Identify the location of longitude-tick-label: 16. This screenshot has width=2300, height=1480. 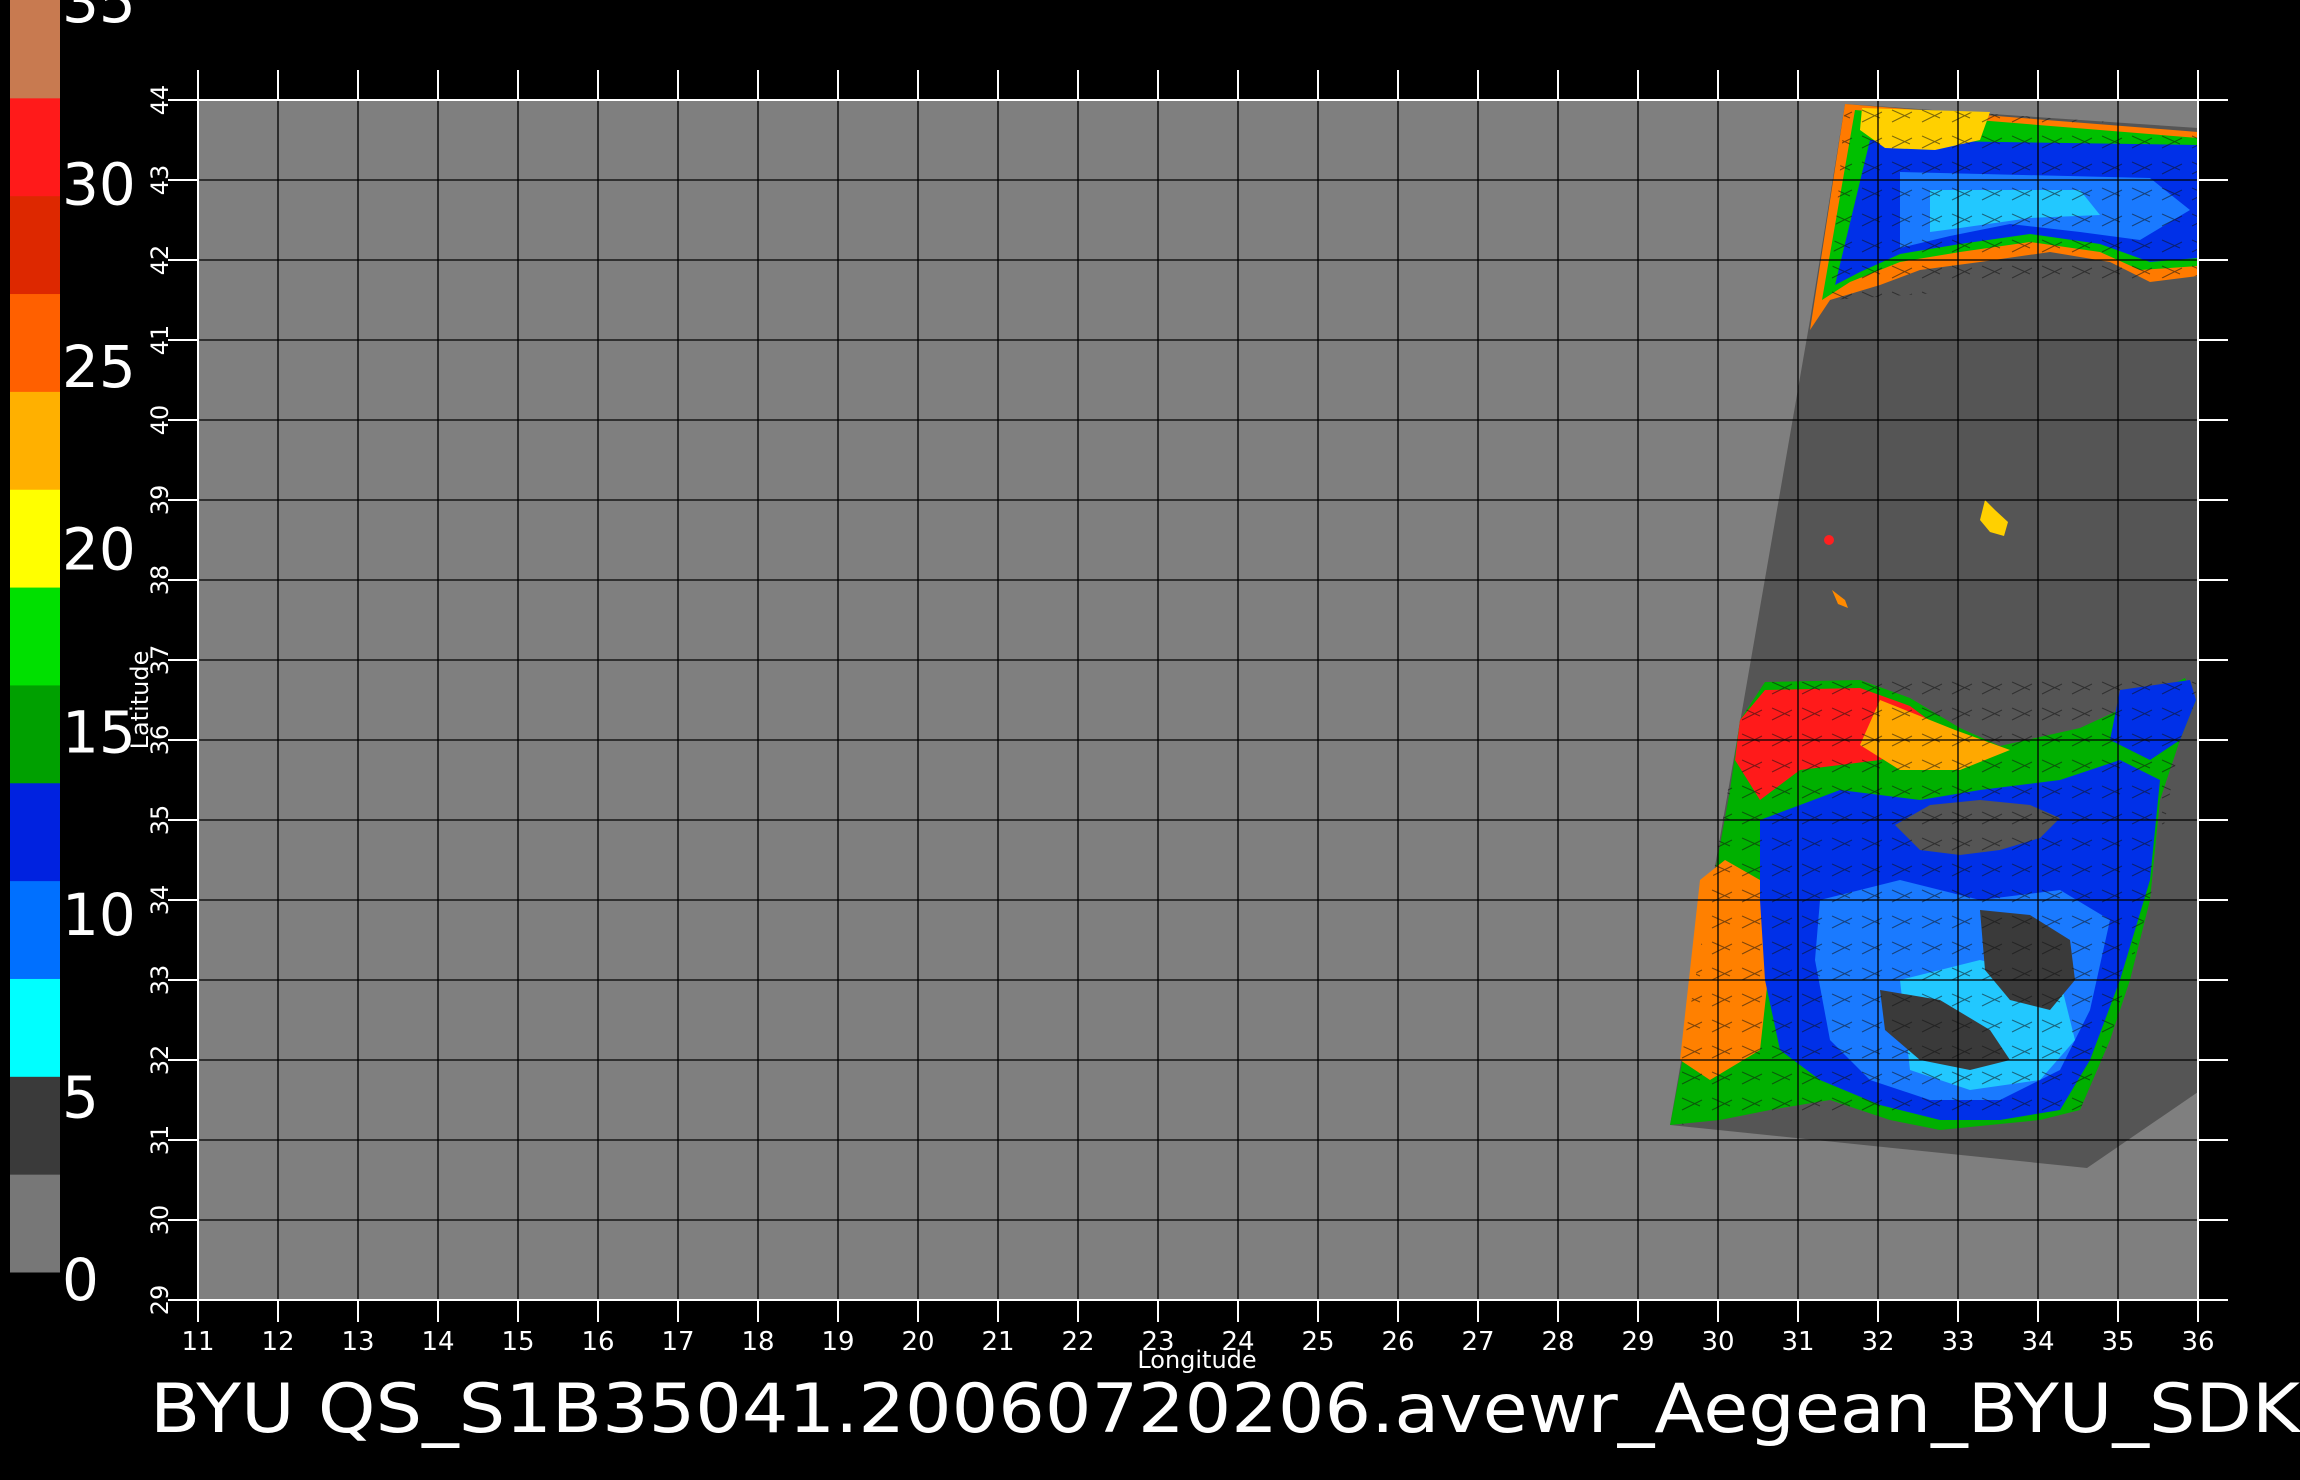
(597, 1342).